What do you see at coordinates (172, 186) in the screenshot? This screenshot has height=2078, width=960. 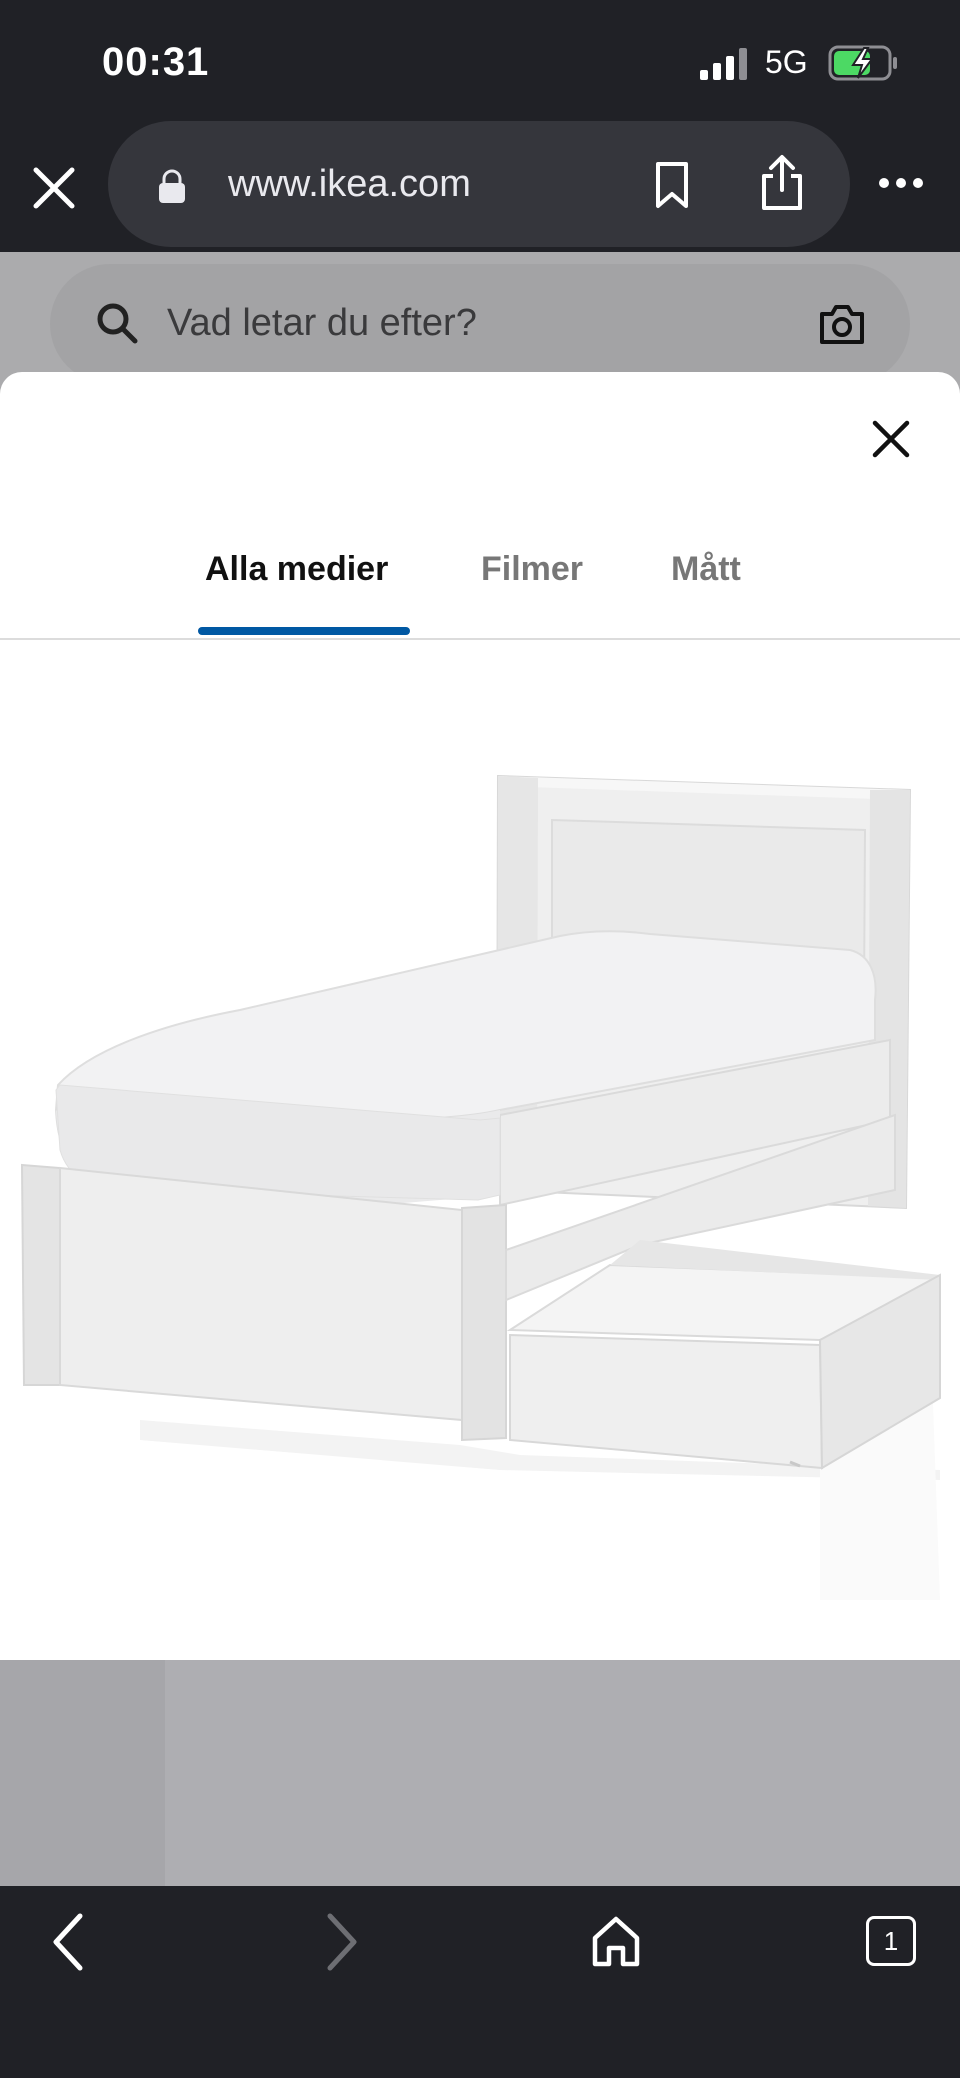 I see `lock-icon` at bounding box center [172, 186].